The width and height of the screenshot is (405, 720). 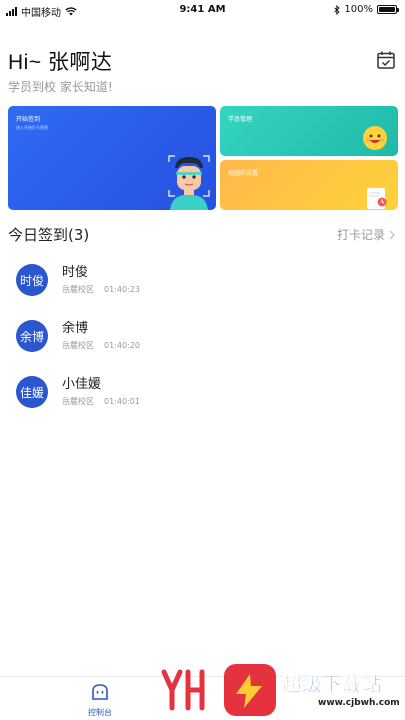 I want to click on chevron-right-icon, so click(x=392, y=234).